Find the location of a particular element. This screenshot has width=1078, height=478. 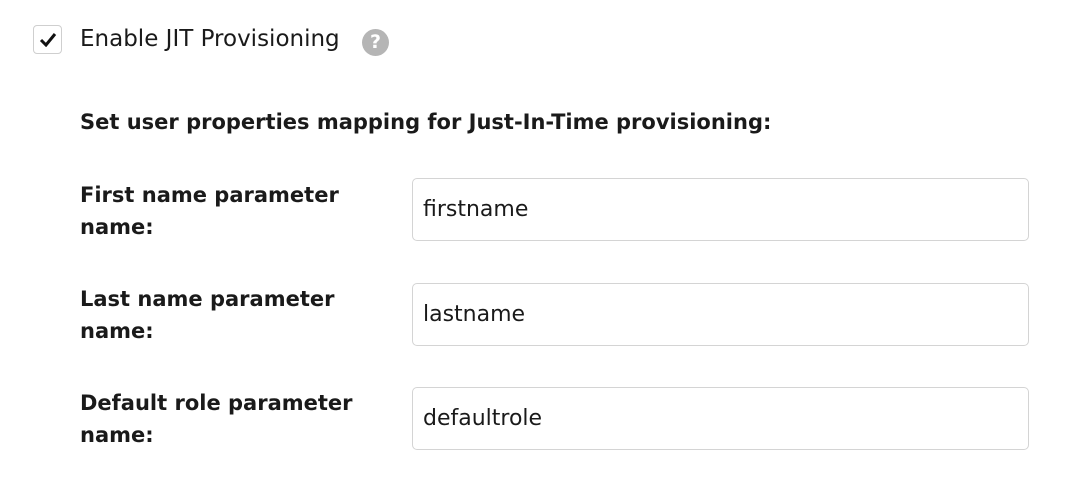

question-circle-icon: ? is located at coordinates (375, 42).